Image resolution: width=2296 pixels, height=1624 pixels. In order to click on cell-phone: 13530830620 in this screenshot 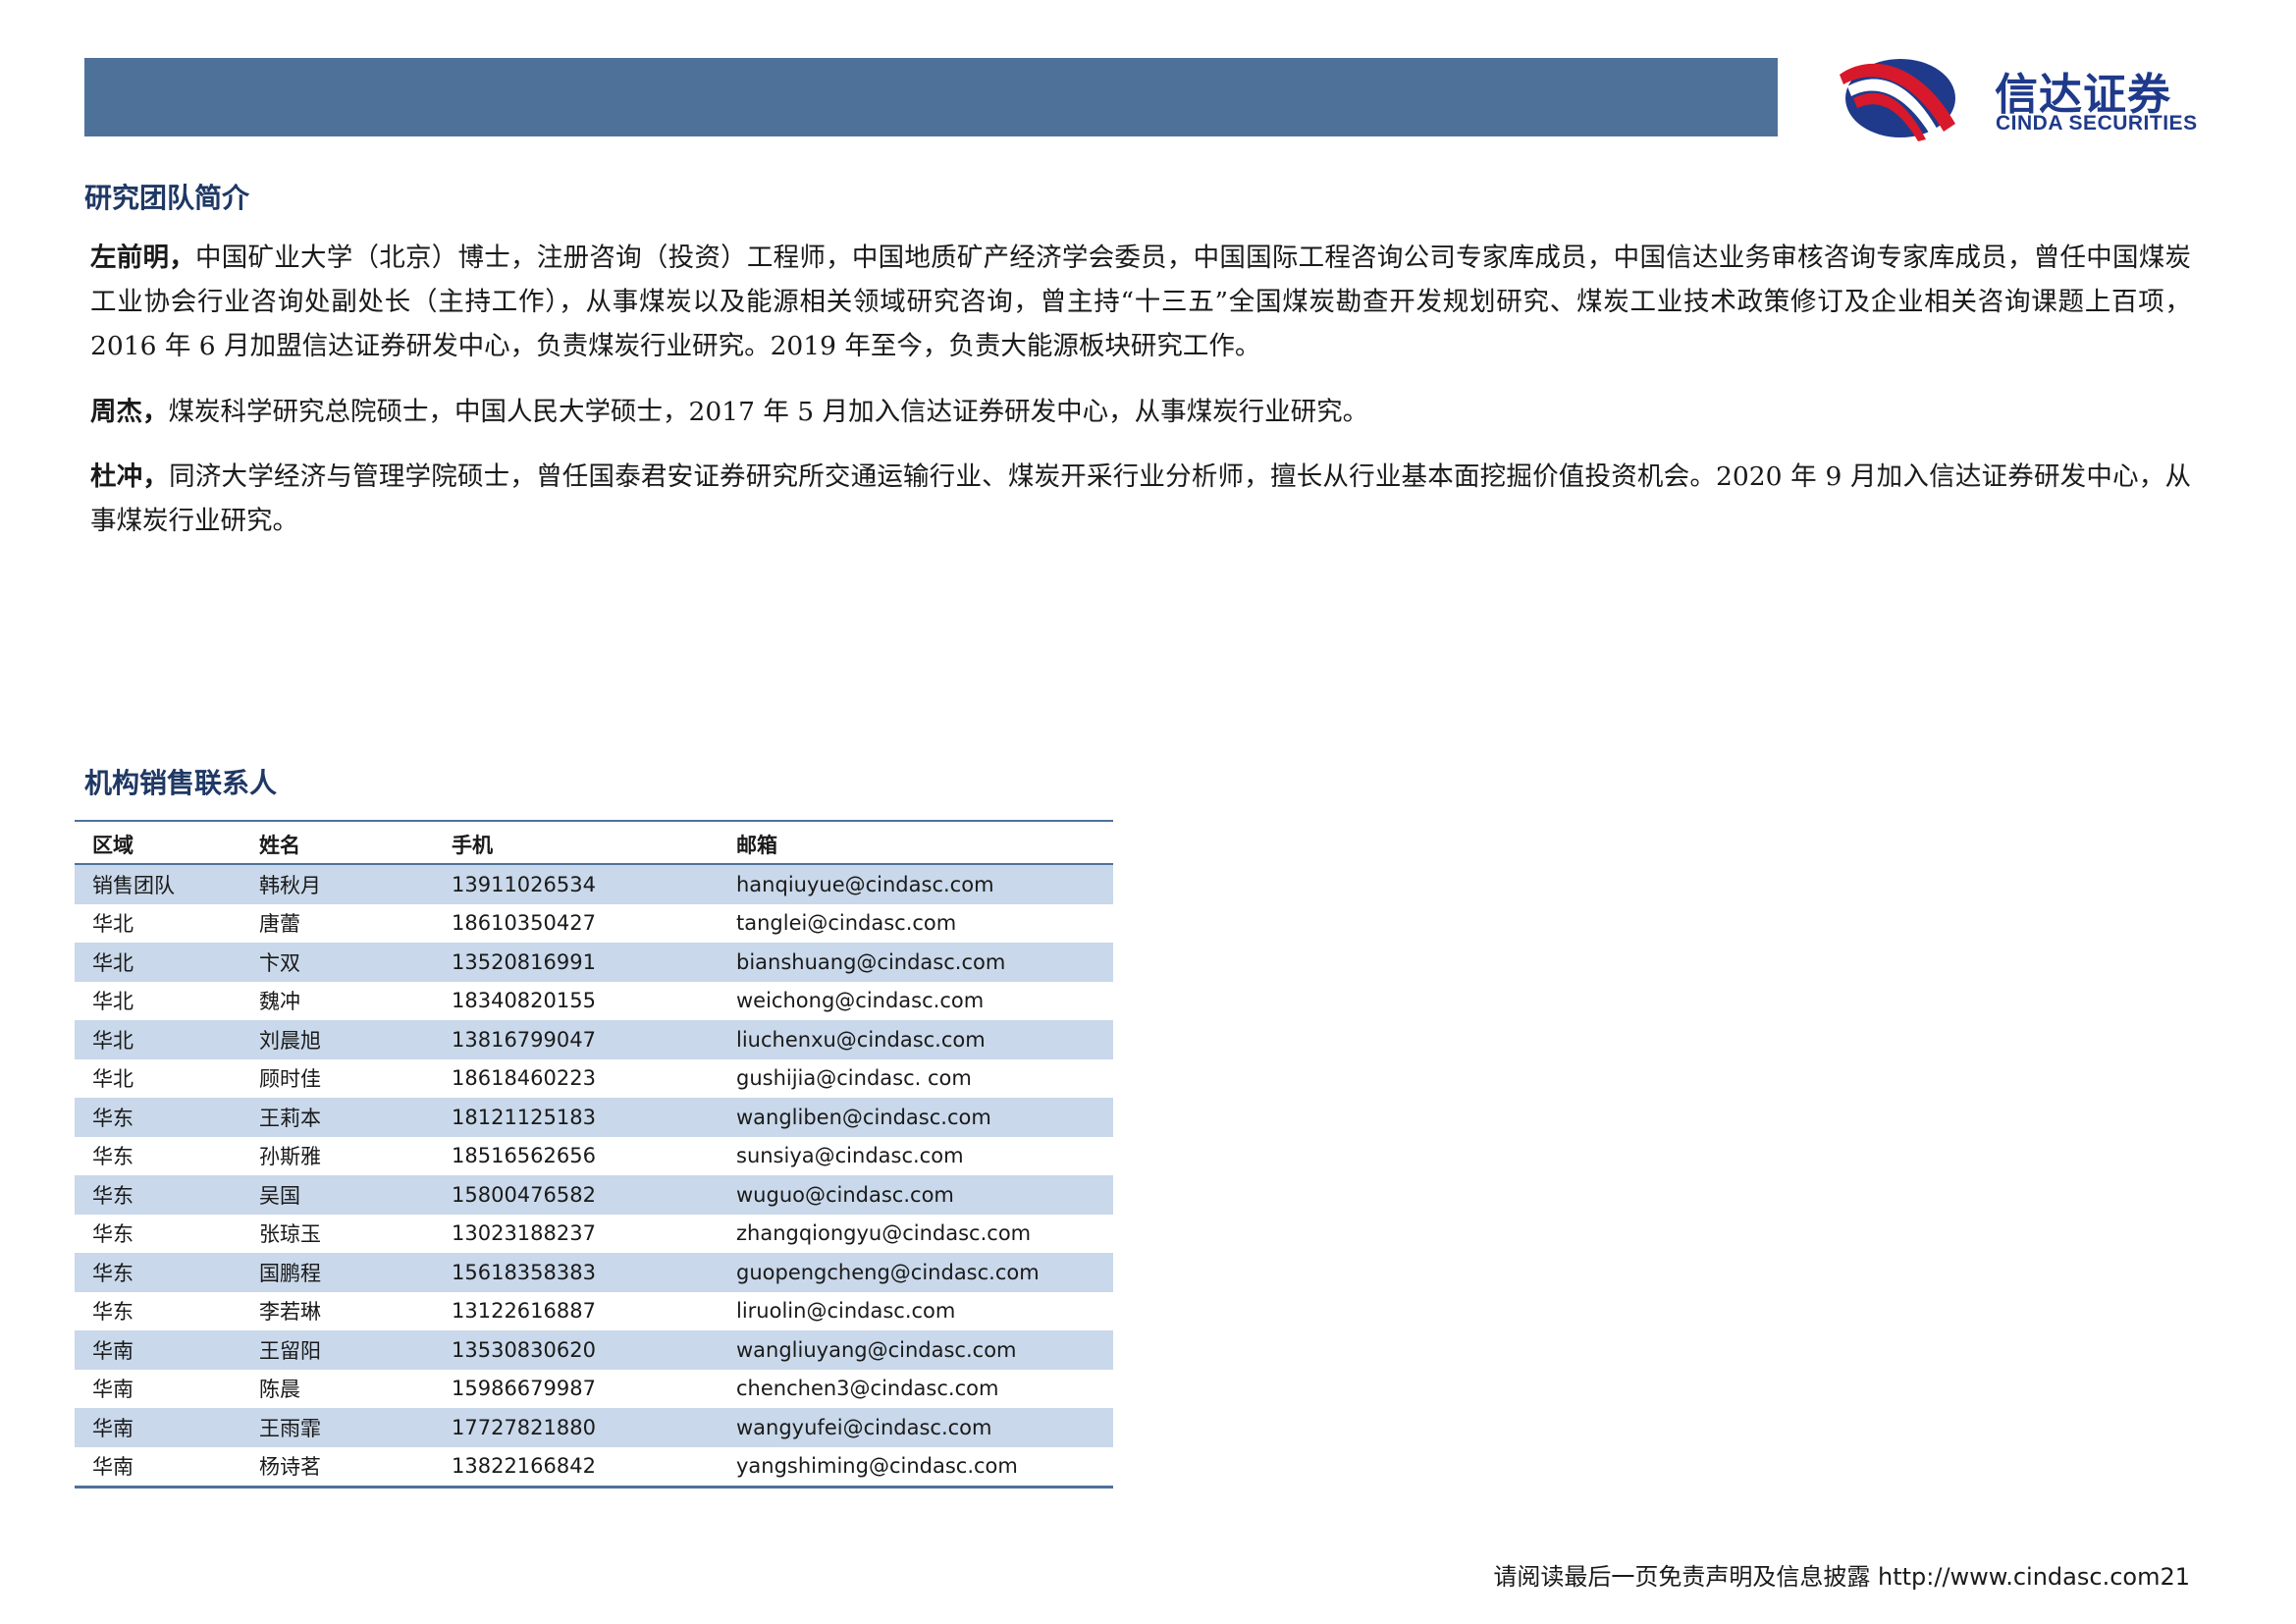, I will do `click(577, 1350)`.